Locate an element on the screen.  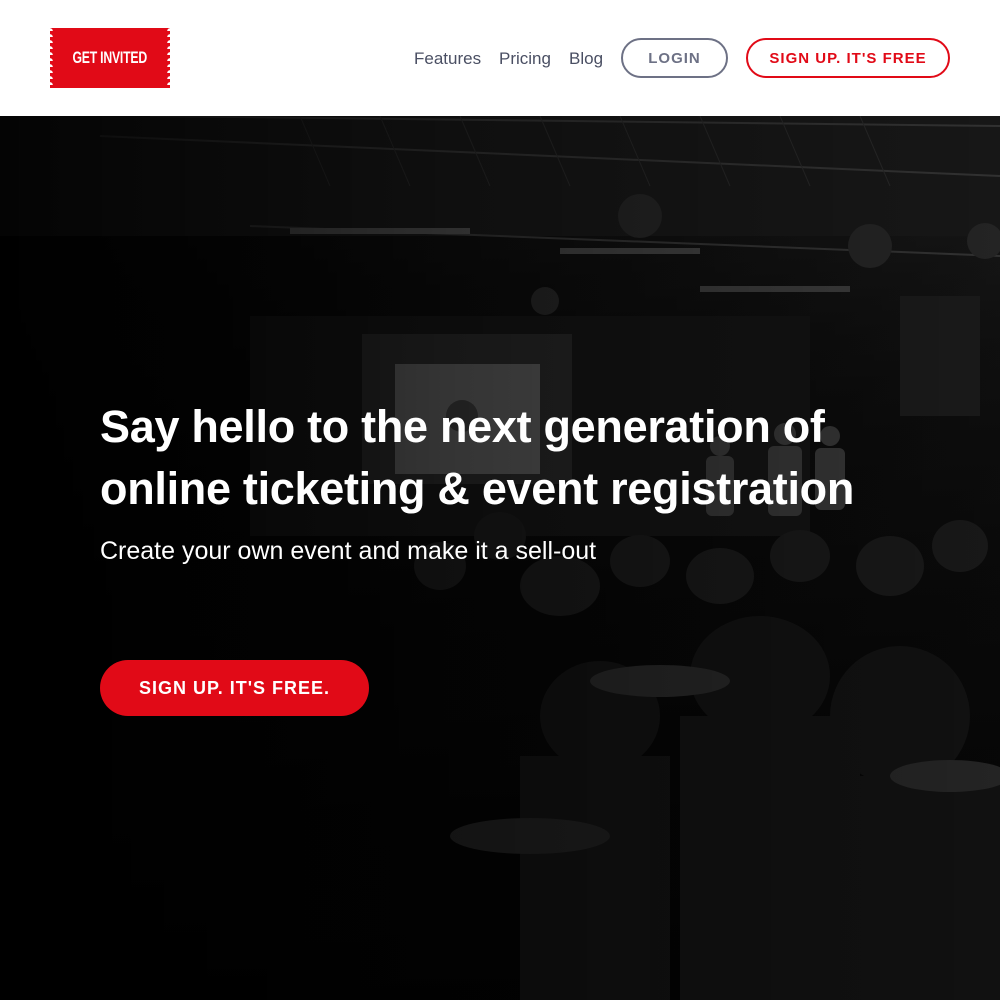
hero-signup-button: SIGN UP. IT'S FREE. is located at coordinates (234, 688).